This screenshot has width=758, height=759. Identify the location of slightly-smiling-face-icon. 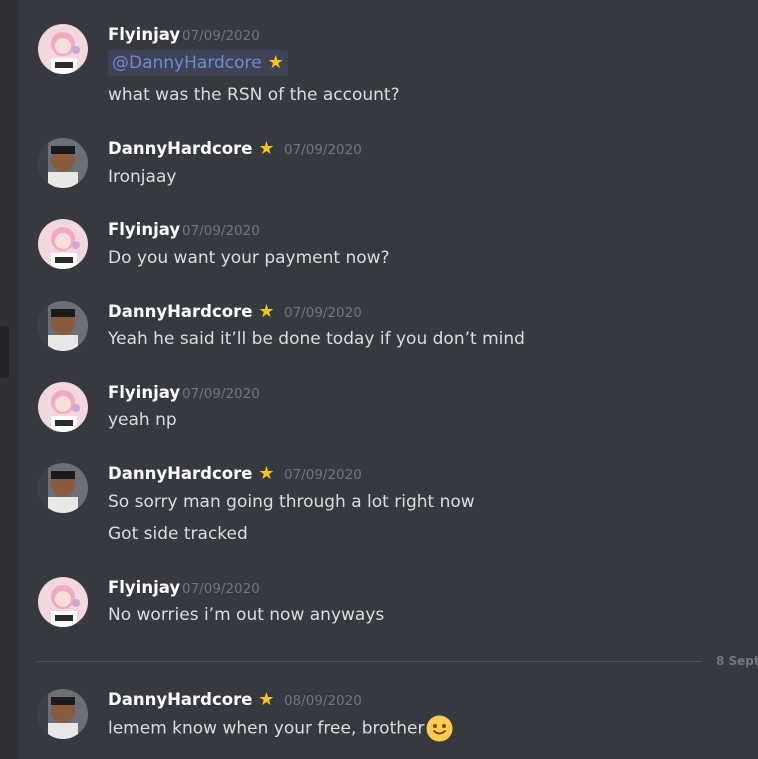
(439, 728).